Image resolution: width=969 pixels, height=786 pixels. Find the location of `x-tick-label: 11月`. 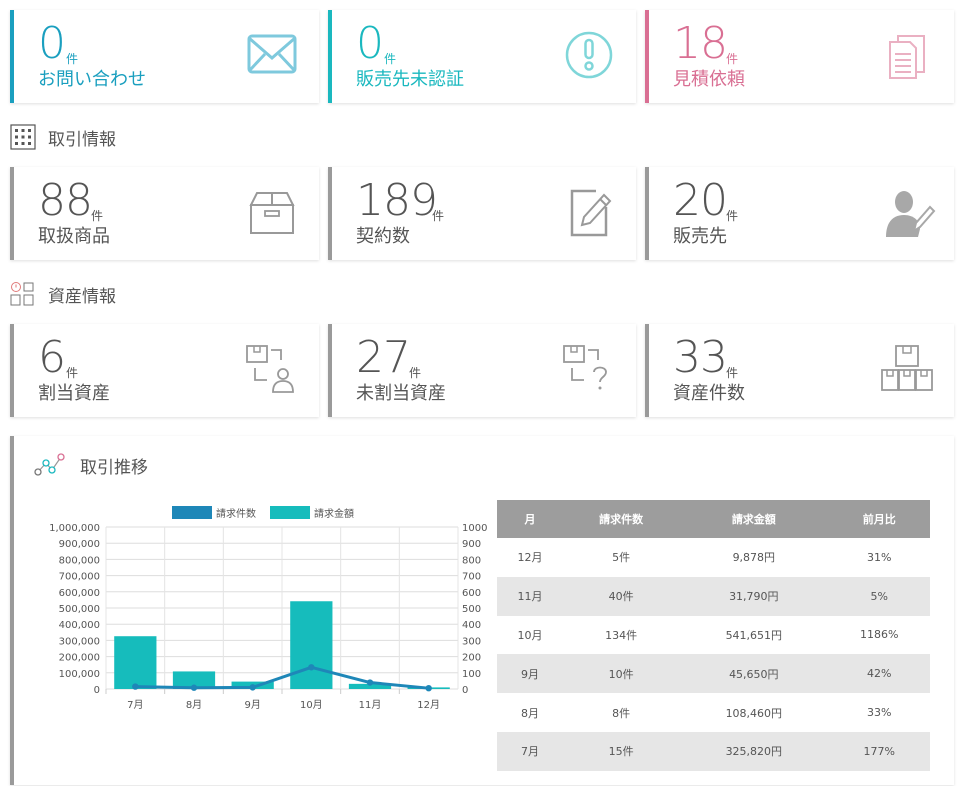

x-tick-label: 11月 is located at coordinates (370, 705).